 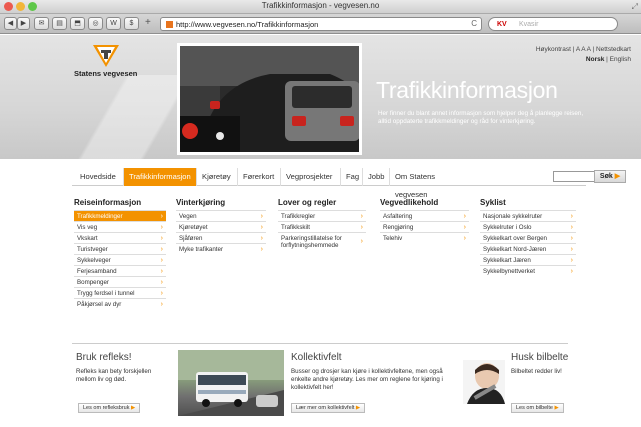 What do you see at coordinates (376, 177) in the screenshot?
I see `nav-jobb: Jobb` at bounding box center [376, 177].